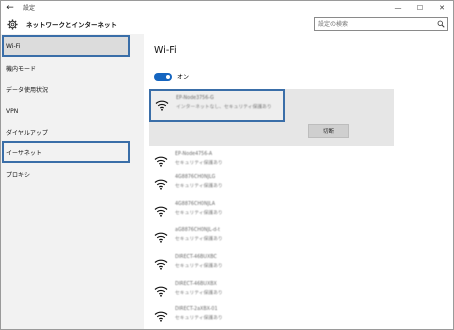  I want to click on sidebar-item-wifi: Wi-Fi, so click(66, 46).